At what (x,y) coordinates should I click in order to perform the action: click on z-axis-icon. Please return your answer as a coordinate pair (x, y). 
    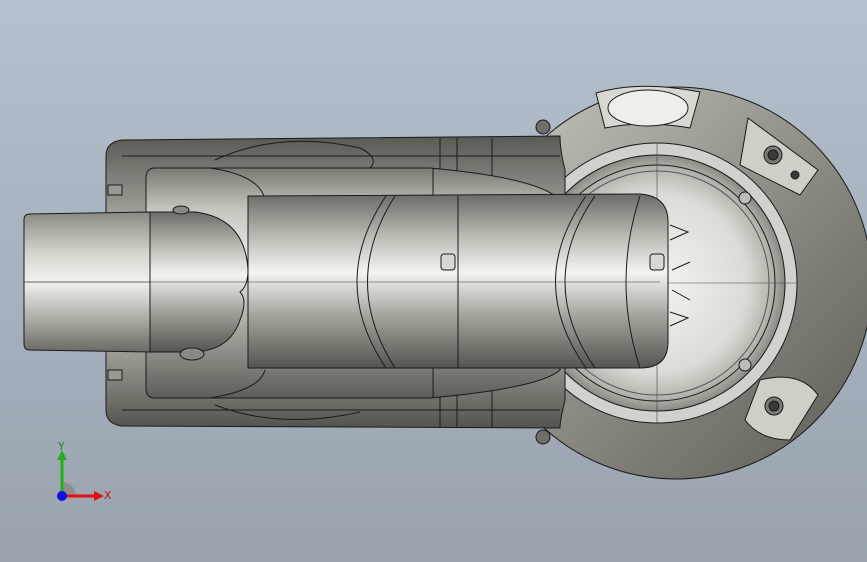
    Looking at the image, I should click on (62, 496).